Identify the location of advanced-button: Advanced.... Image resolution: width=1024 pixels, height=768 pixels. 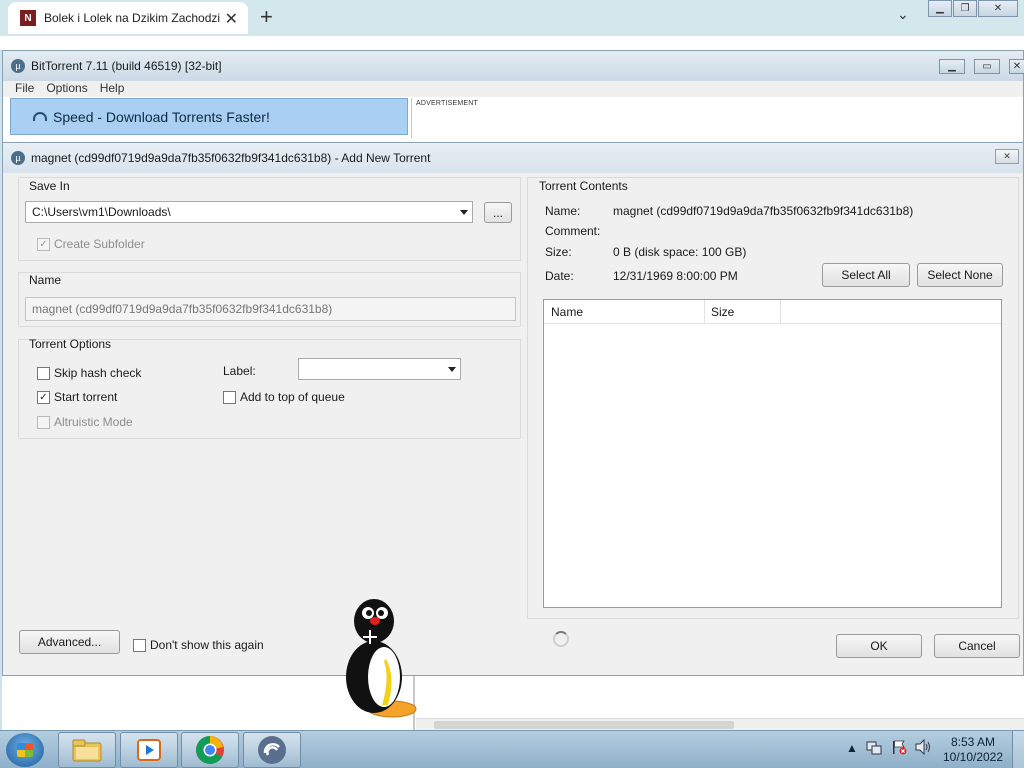
(69, 642).